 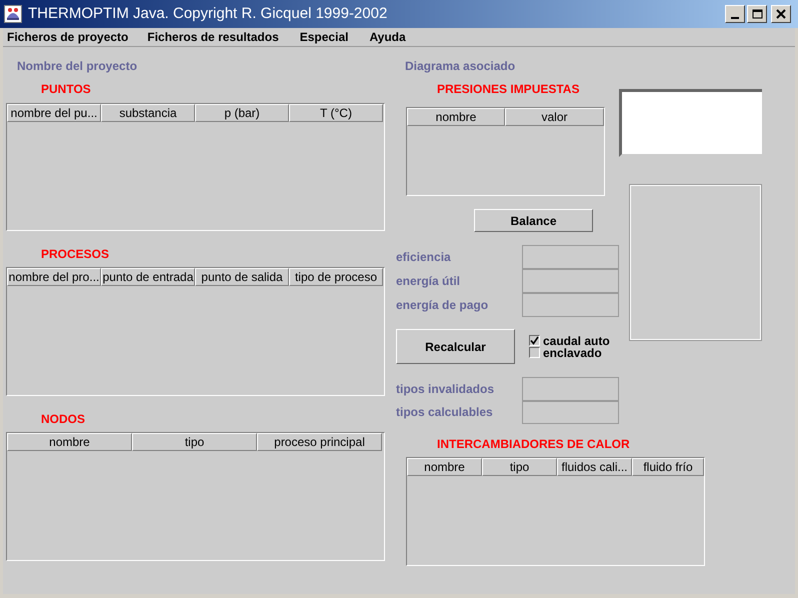 I want to click on close-icon, so click(x=781, y=14).